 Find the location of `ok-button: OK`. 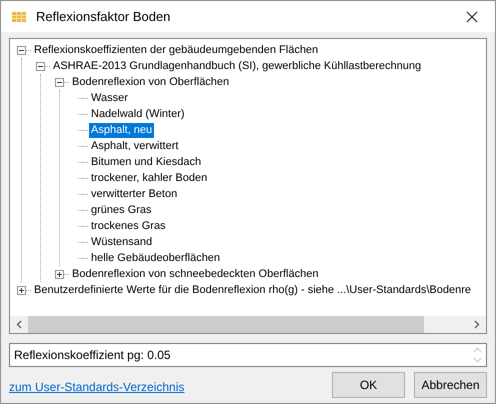

ok-button: OK is located at coordinates (368, 385).